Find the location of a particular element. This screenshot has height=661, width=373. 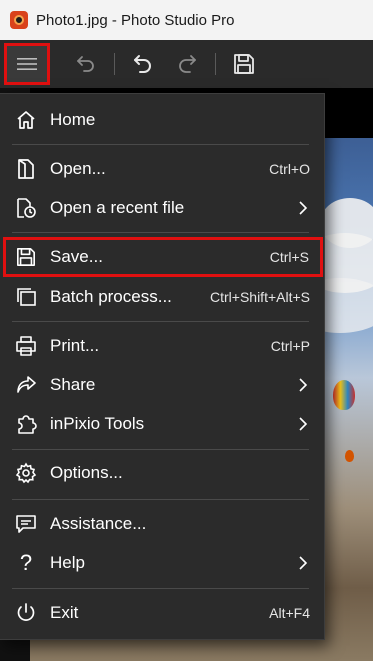

menu-item-shortcut: Ctrl+O is located at coordinates (289, 169).